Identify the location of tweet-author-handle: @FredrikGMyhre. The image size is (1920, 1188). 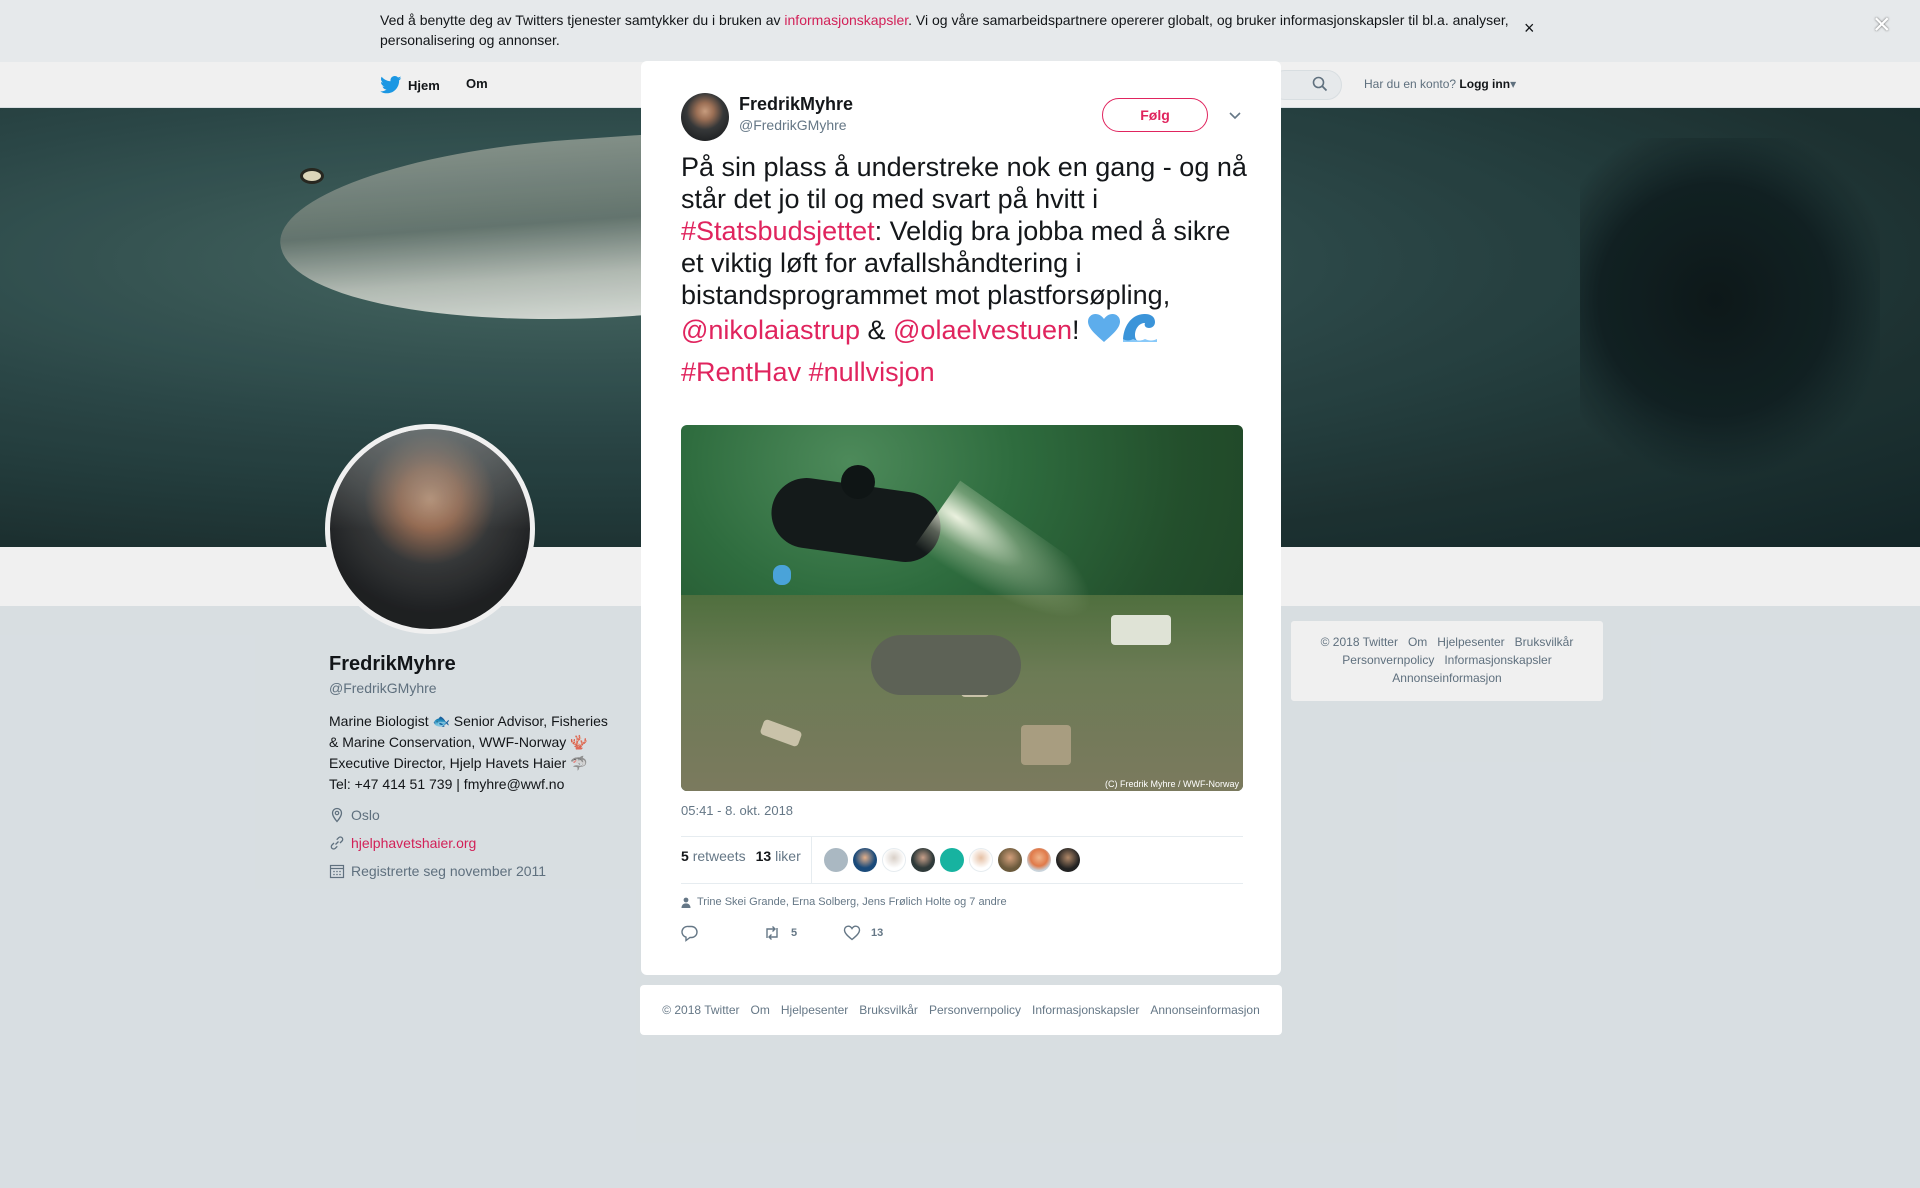
(793, 125).